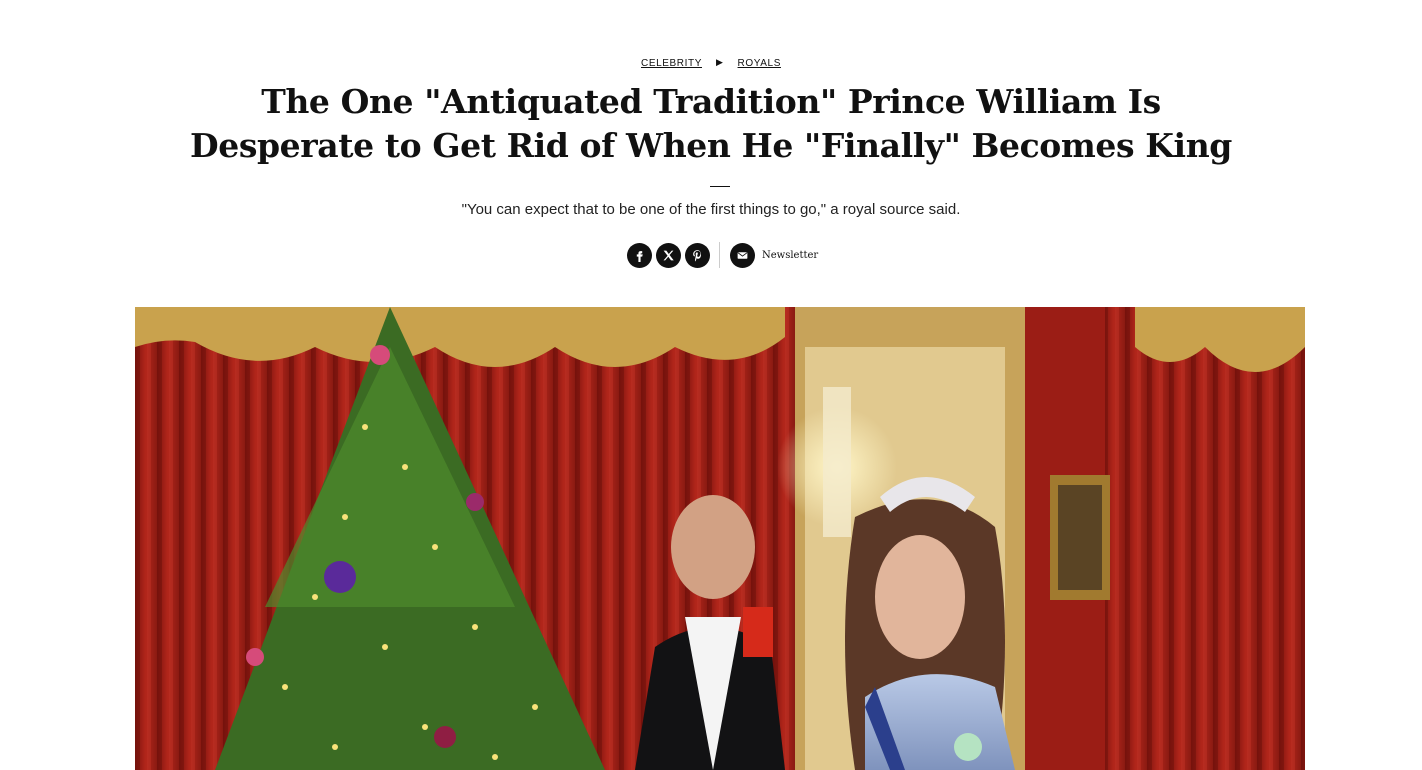 This screenshot has height=770, width=1422. I want to click on chevron-right-icon: ▶, so click(720, 62).